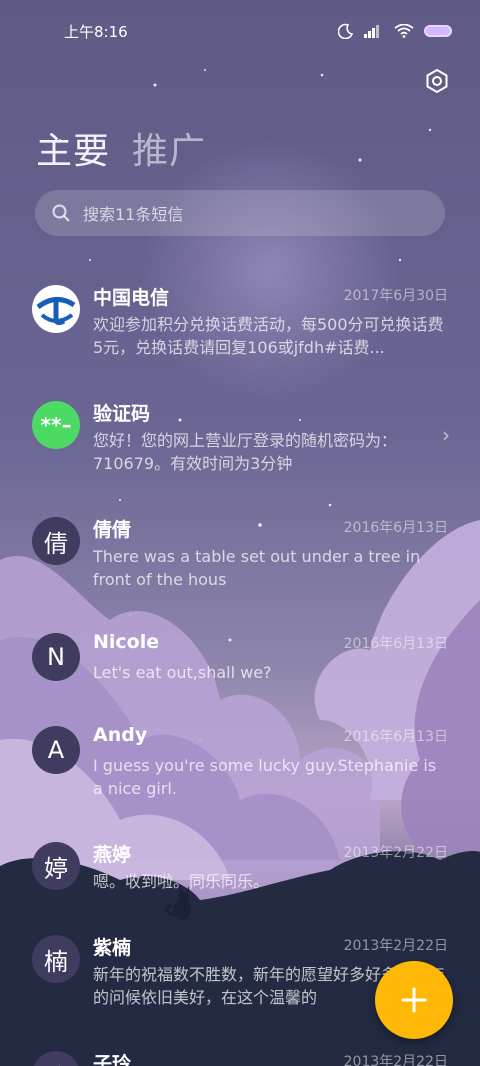  I want to click on sender-name: 倩倩, so click(112, 530).